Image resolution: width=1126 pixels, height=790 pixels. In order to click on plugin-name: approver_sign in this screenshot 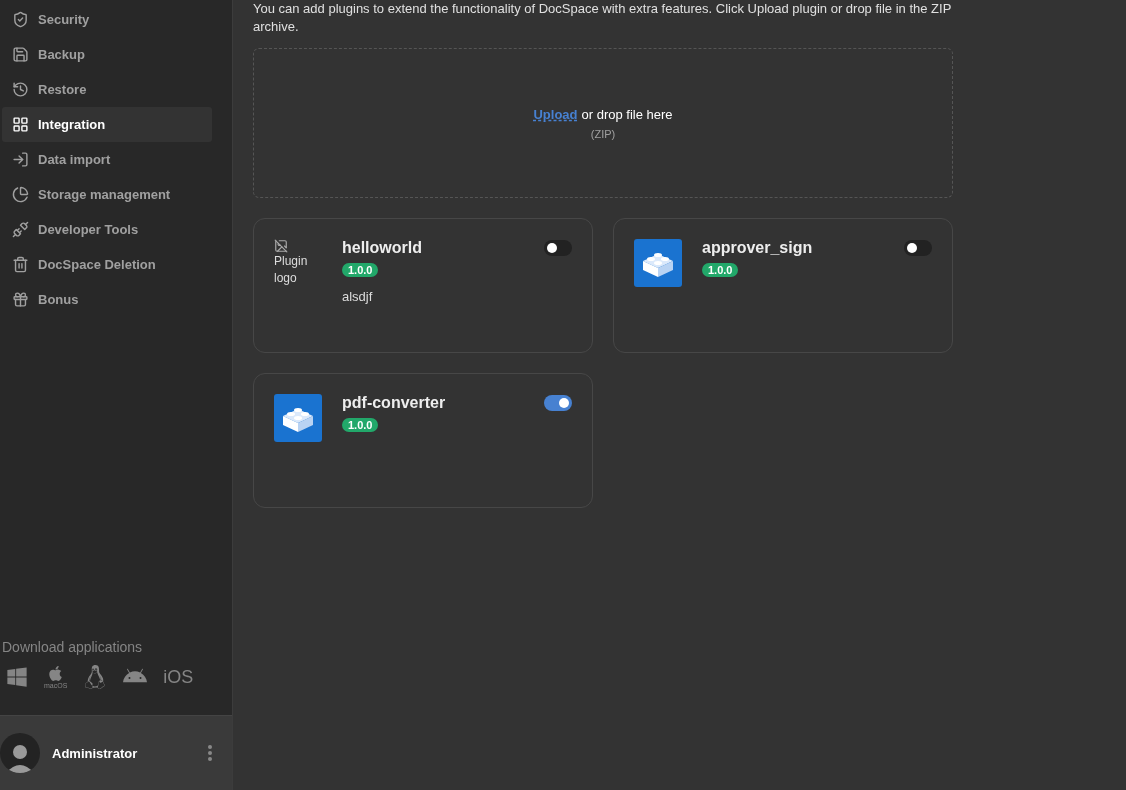, I will do `click(757, 248)`.